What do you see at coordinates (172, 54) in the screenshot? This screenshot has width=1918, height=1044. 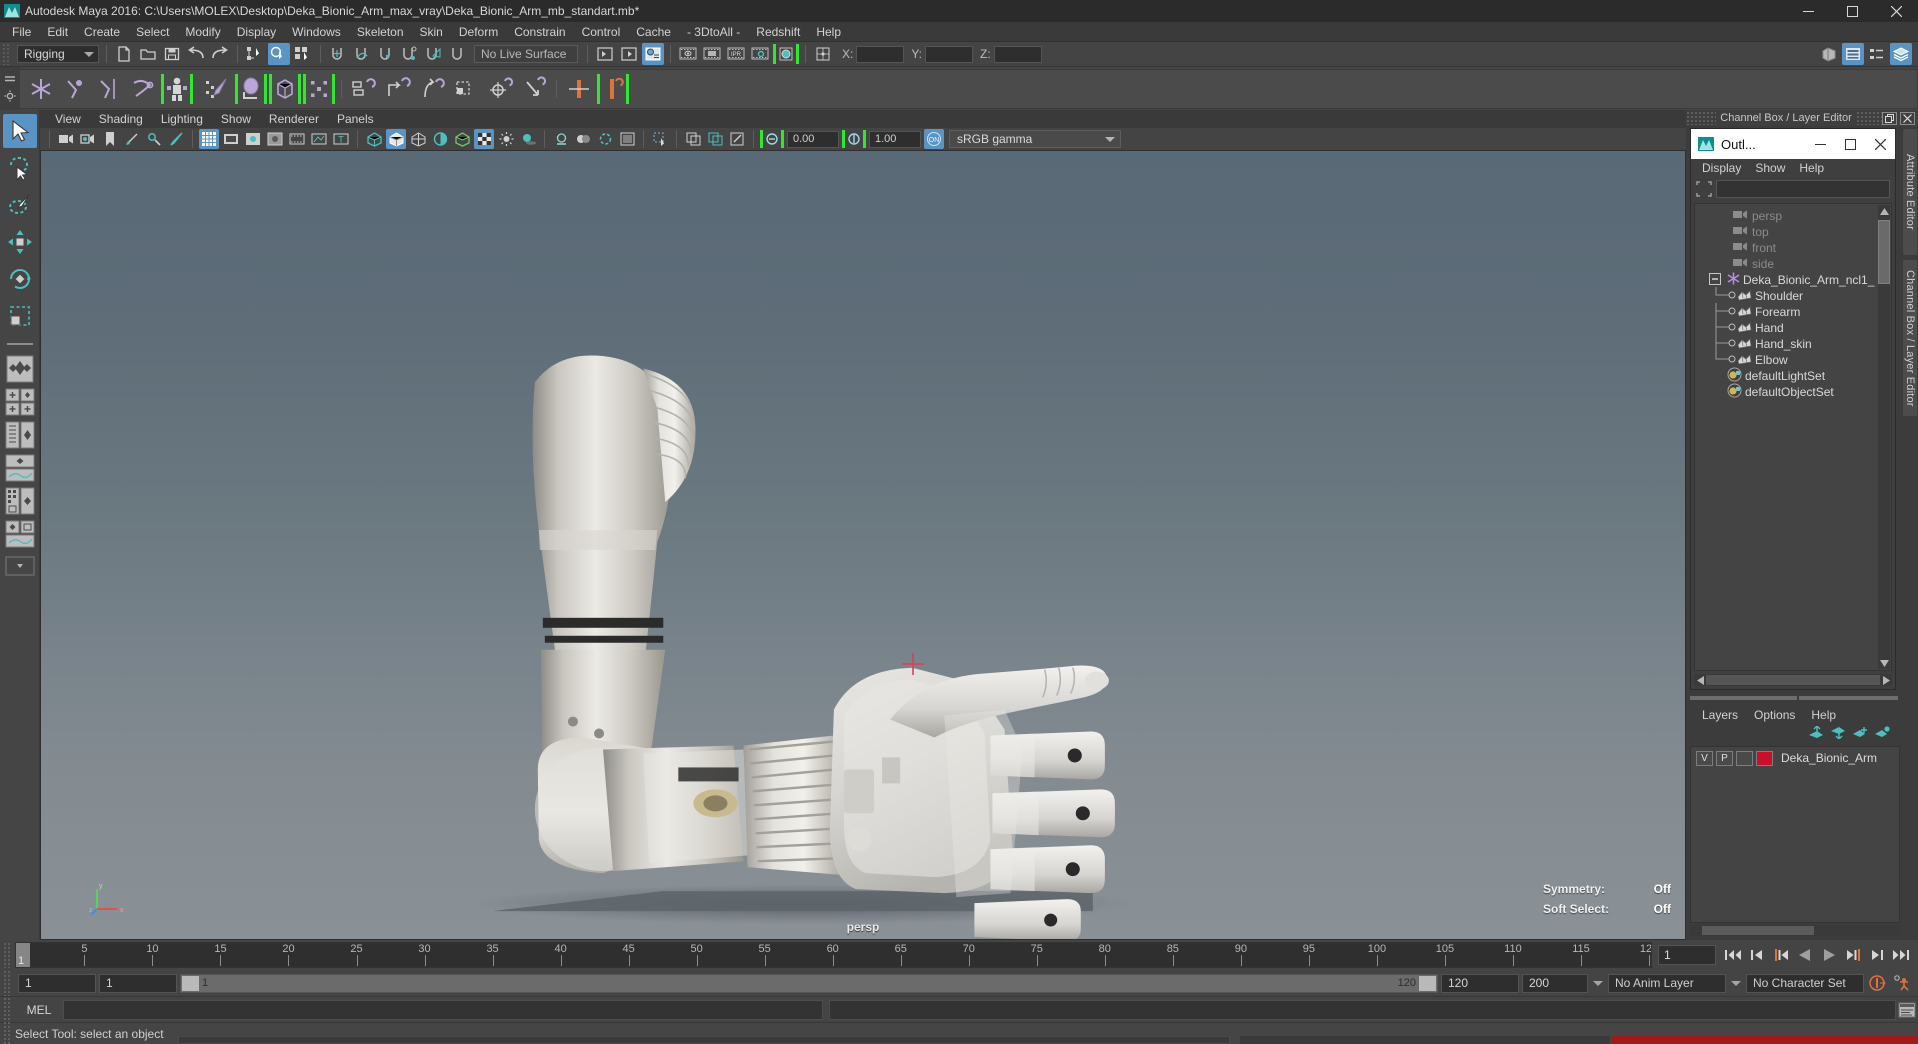 I see `save-scene-button` at bounding box center [172, 54].